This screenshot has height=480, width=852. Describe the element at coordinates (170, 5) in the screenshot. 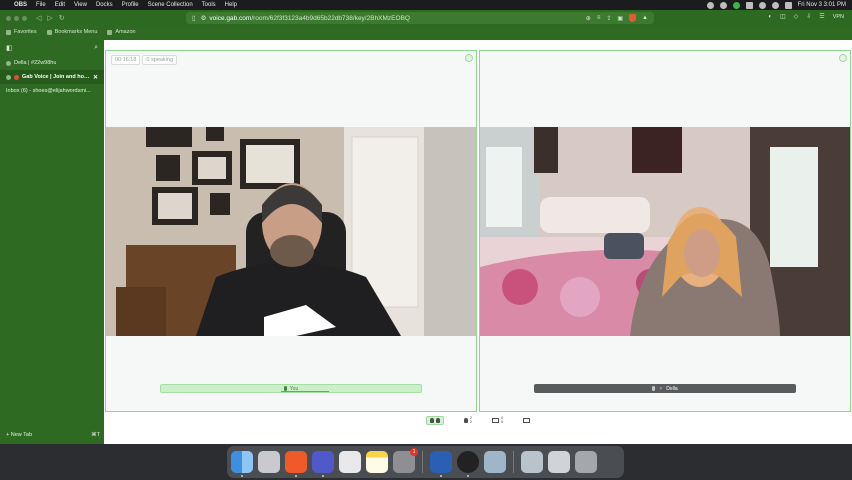

I see `menu-scene-collection: Scene Collection` at that location.